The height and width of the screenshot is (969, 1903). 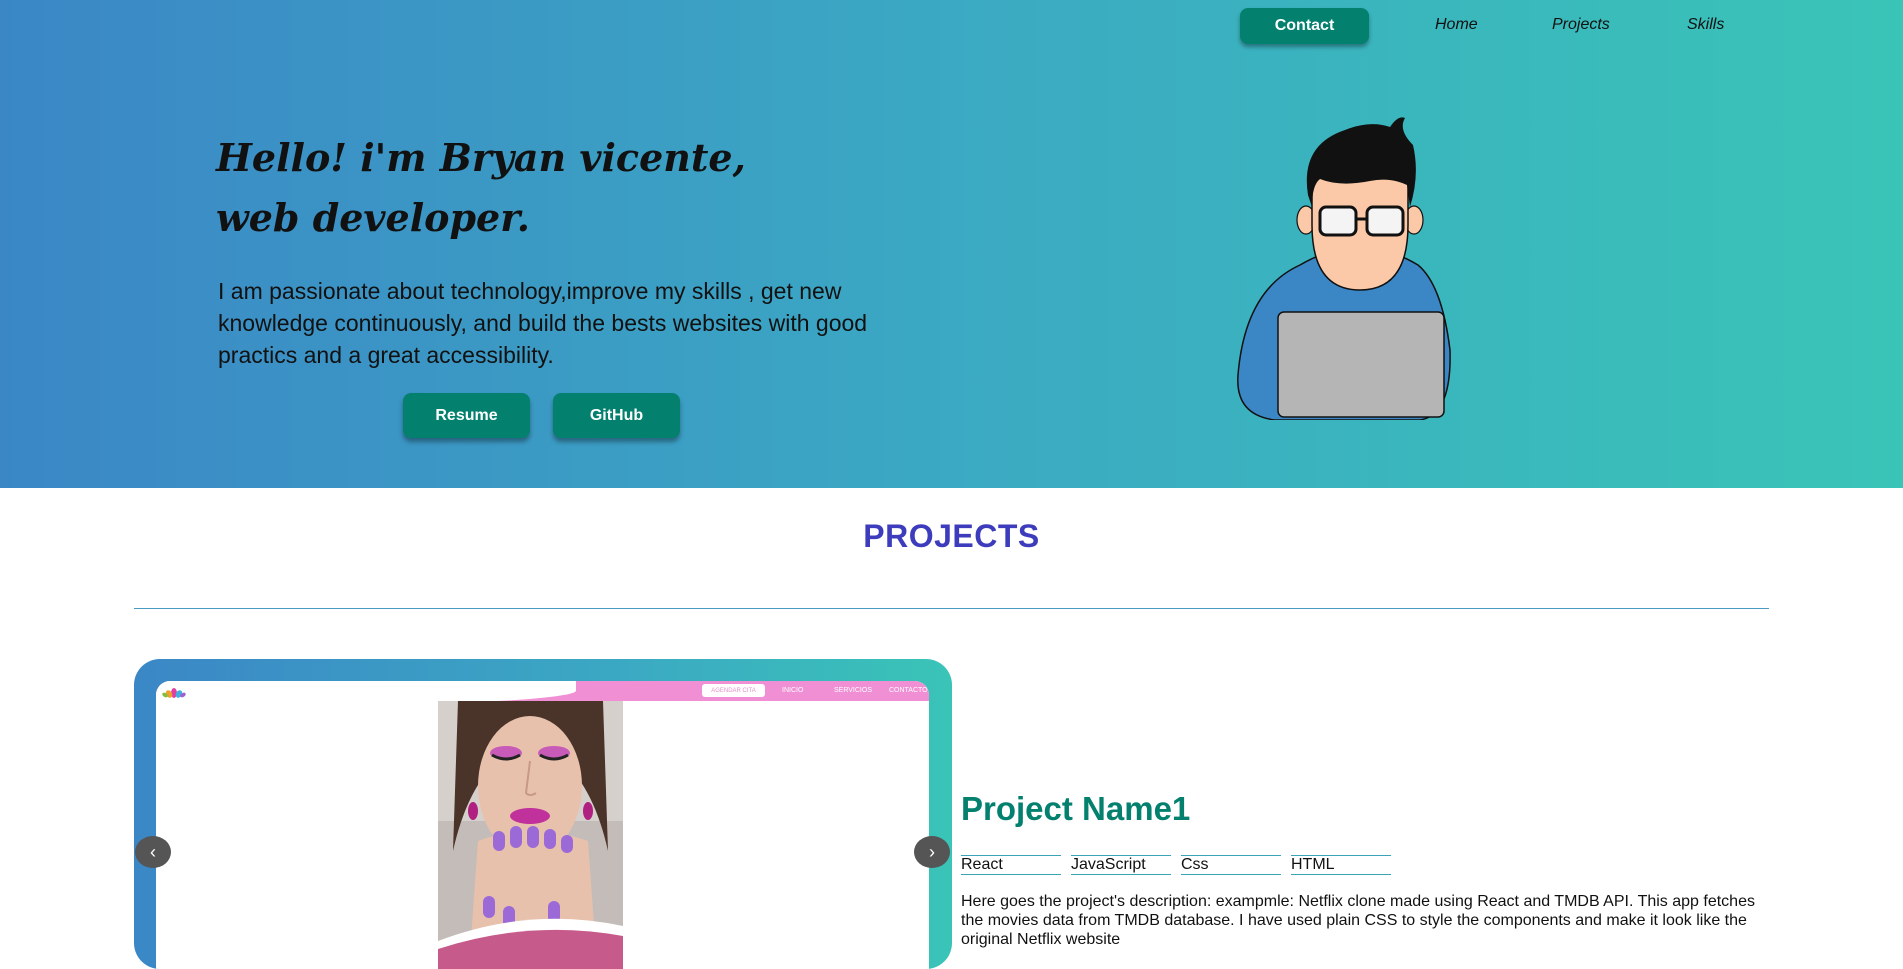 What do you see at coordinates (951, 536) in the screenshot?
I see `projects-section-title: PROJECTS` at bounding box center [951, 536].